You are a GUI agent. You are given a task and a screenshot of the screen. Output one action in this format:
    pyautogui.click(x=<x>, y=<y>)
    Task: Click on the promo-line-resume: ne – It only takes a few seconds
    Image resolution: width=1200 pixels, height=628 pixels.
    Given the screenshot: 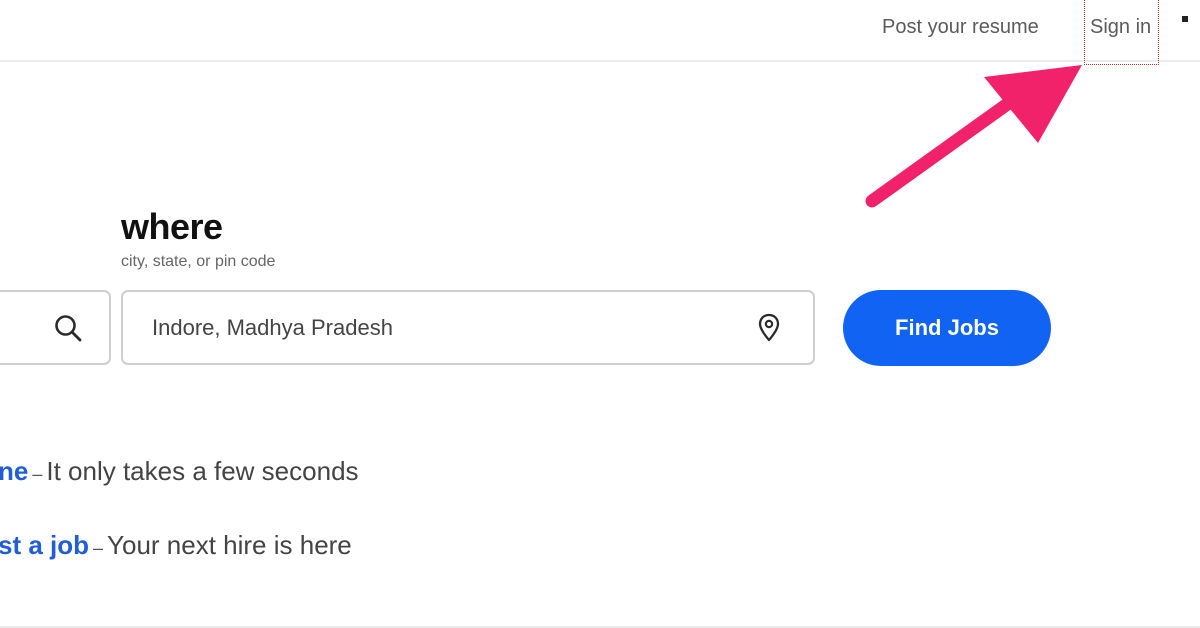 What is the action you would take?
    pyautogui.click(x=179, y=471)
    